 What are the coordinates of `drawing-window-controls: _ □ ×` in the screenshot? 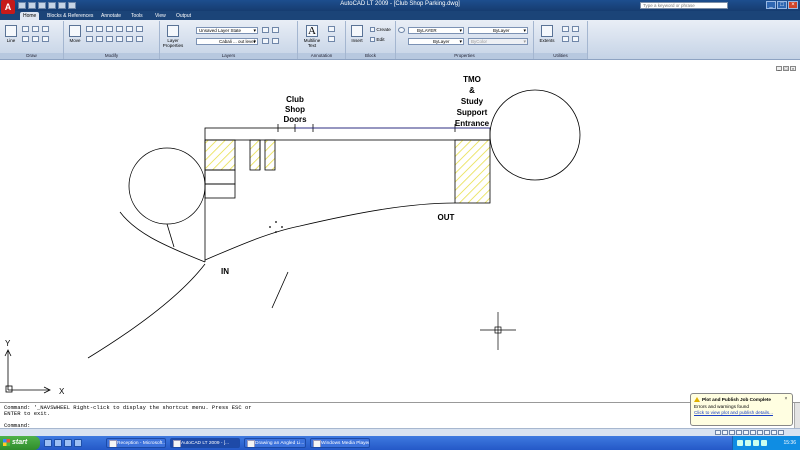 It's located at (786, 68).